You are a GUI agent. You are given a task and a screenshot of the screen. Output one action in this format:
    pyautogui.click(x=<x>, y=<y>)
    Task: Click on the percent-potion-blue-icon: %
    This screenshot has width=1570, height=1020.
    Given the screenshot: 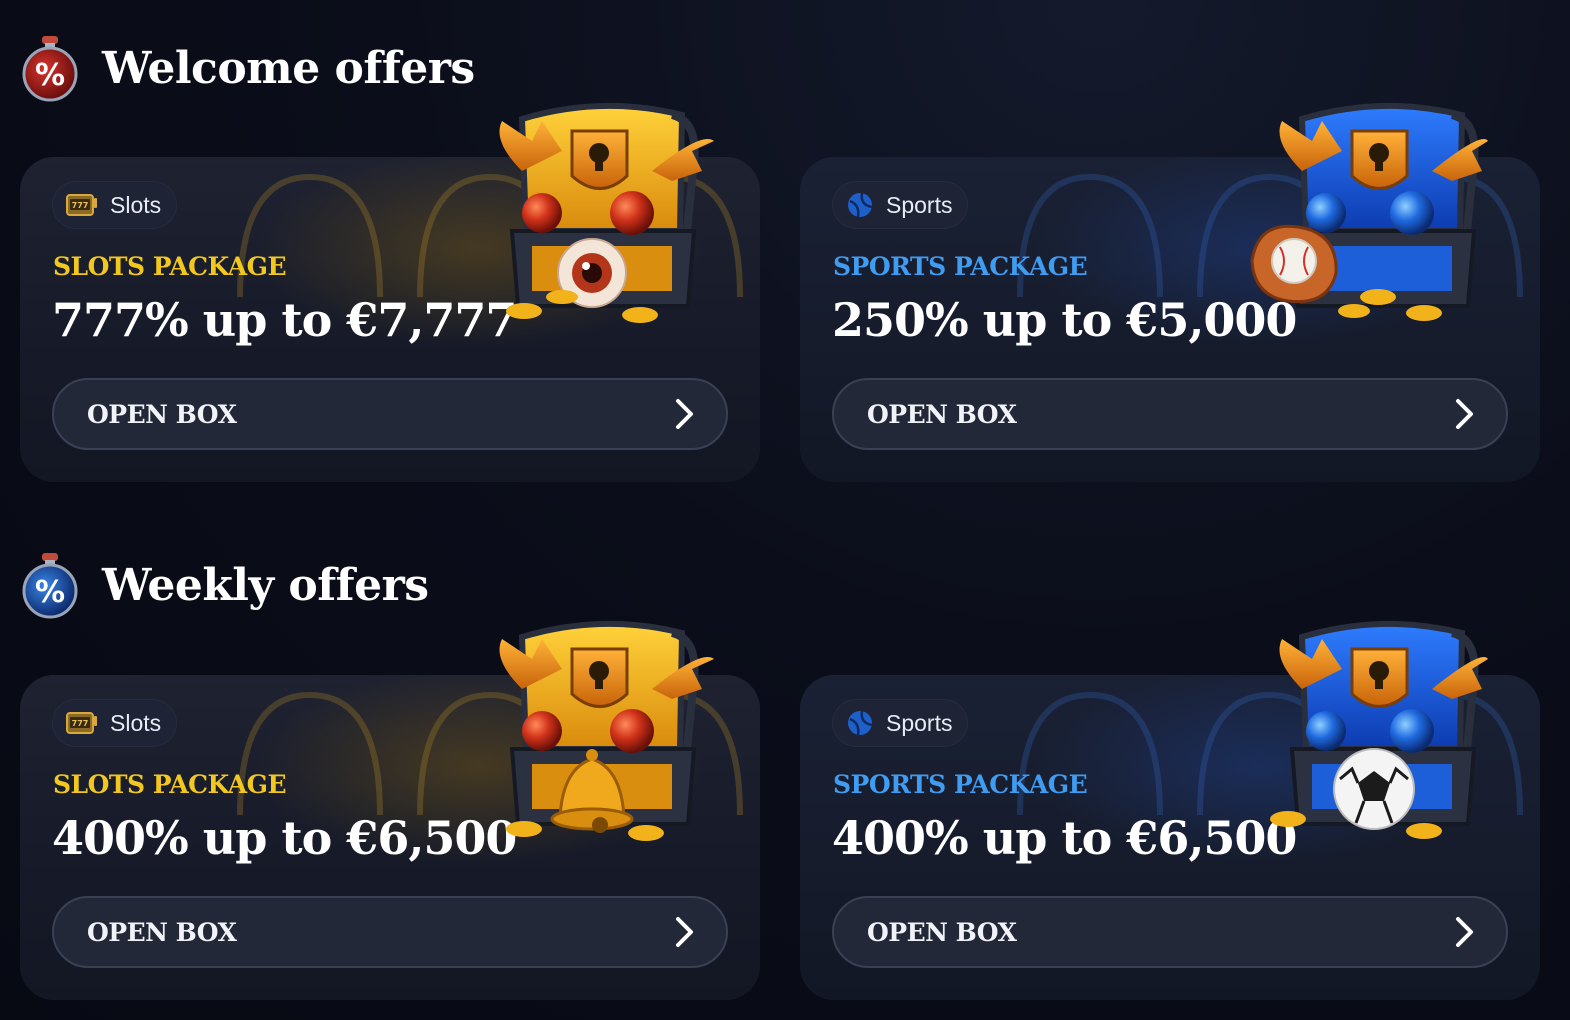 What is the action you would take?
    pyautogui.click(x=50, y=586)
    